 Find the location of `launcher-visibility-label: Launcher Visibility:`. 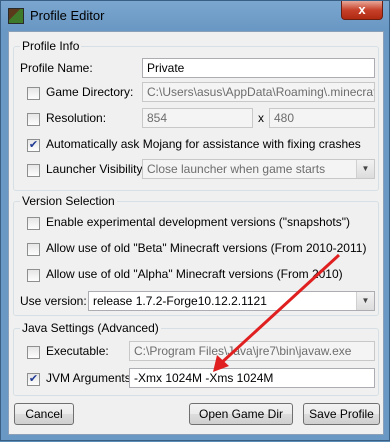

launcher-visibility-label: Launcher Visibility: is located at coordinates (96, 169).